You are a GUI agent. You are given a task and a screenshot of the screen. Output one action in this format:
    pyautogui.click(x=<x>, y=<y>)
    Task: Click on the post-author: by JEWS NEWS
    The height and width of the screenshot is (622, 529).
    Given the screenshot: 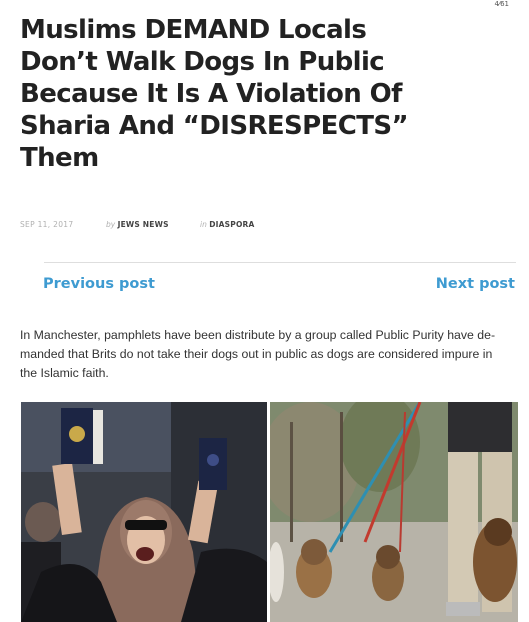 What is the action you would take?
    pyautogui.click(x=137, y=224)
    